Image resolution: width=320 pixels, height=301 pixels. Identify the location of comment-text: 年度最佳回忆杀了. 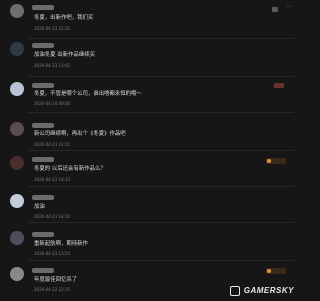
(56, 280).